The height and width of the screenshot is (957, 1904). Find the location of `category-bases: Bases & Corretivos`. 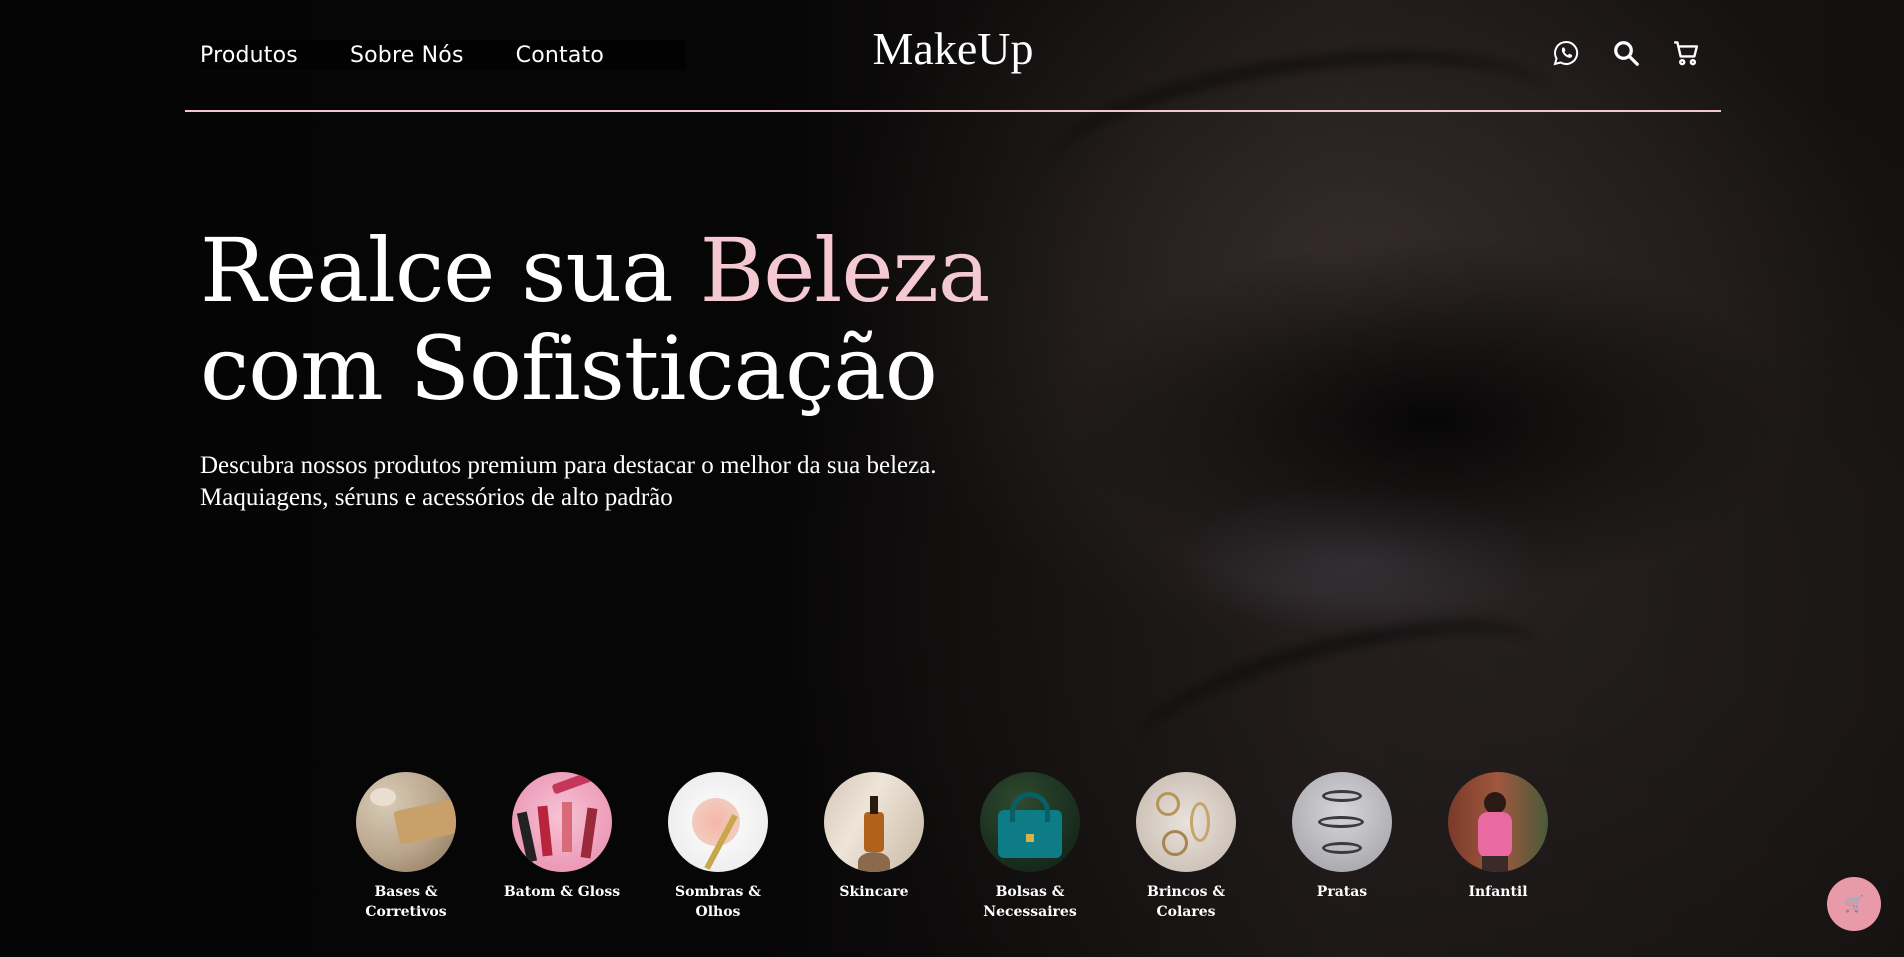

category-bases: Bases & Corretivos is located at coordinates (406, 847).